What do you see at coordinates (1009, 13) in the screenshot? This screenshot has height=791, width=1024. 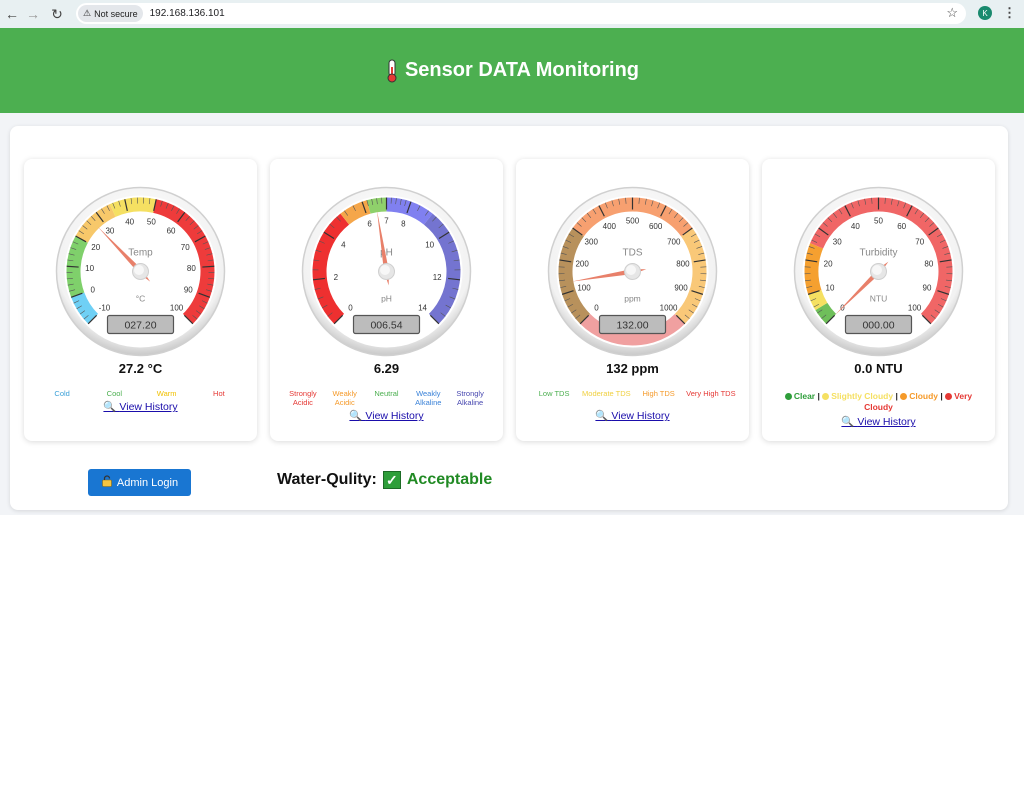 I see `menu-kebab-icon: ⋮` at bounding box center [1009, 13].